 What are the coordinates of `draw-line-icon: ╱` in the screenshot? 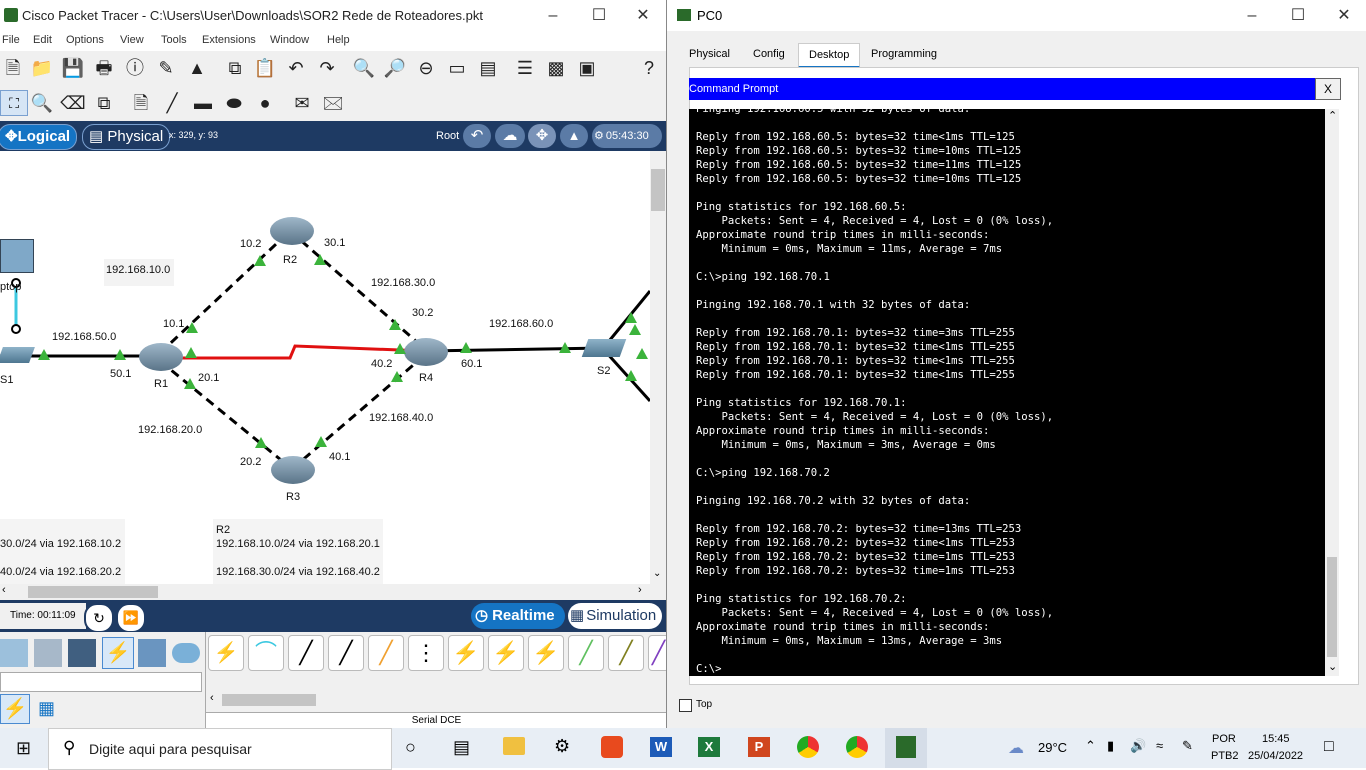 It's located at (172, 103).